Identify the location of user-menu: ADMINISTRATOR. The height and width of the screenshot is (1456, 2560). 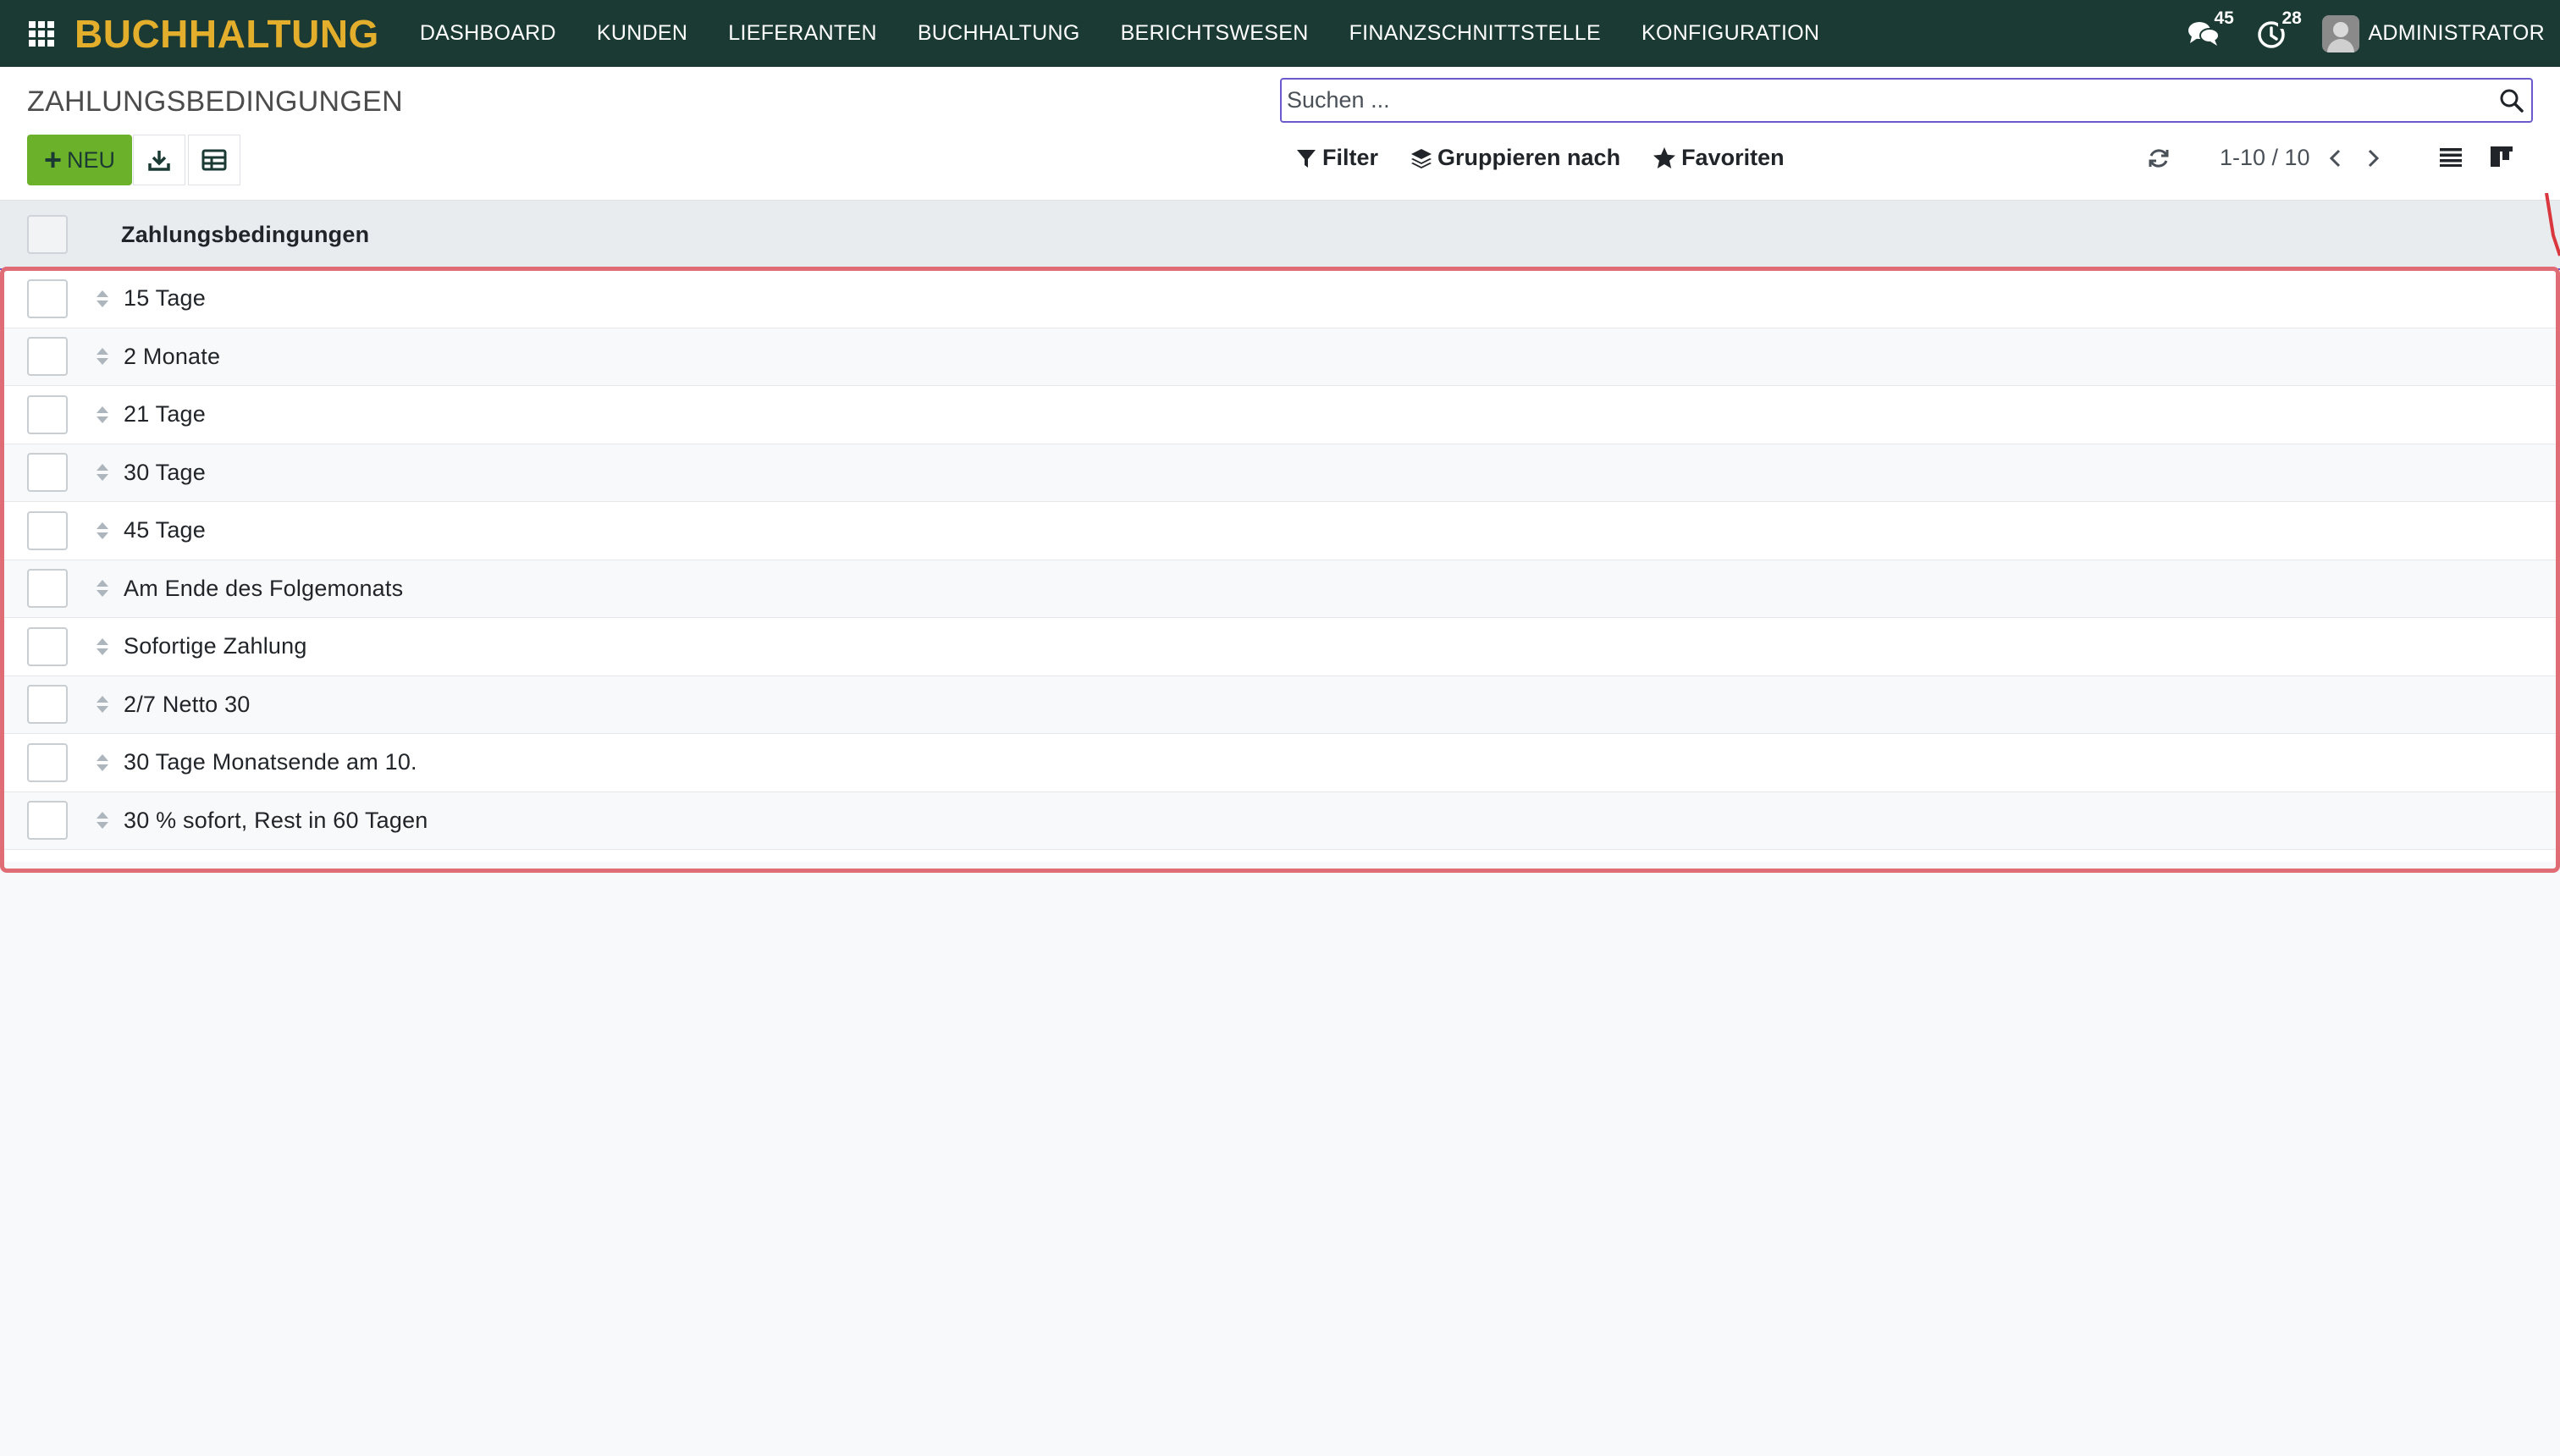
(2456, 33).